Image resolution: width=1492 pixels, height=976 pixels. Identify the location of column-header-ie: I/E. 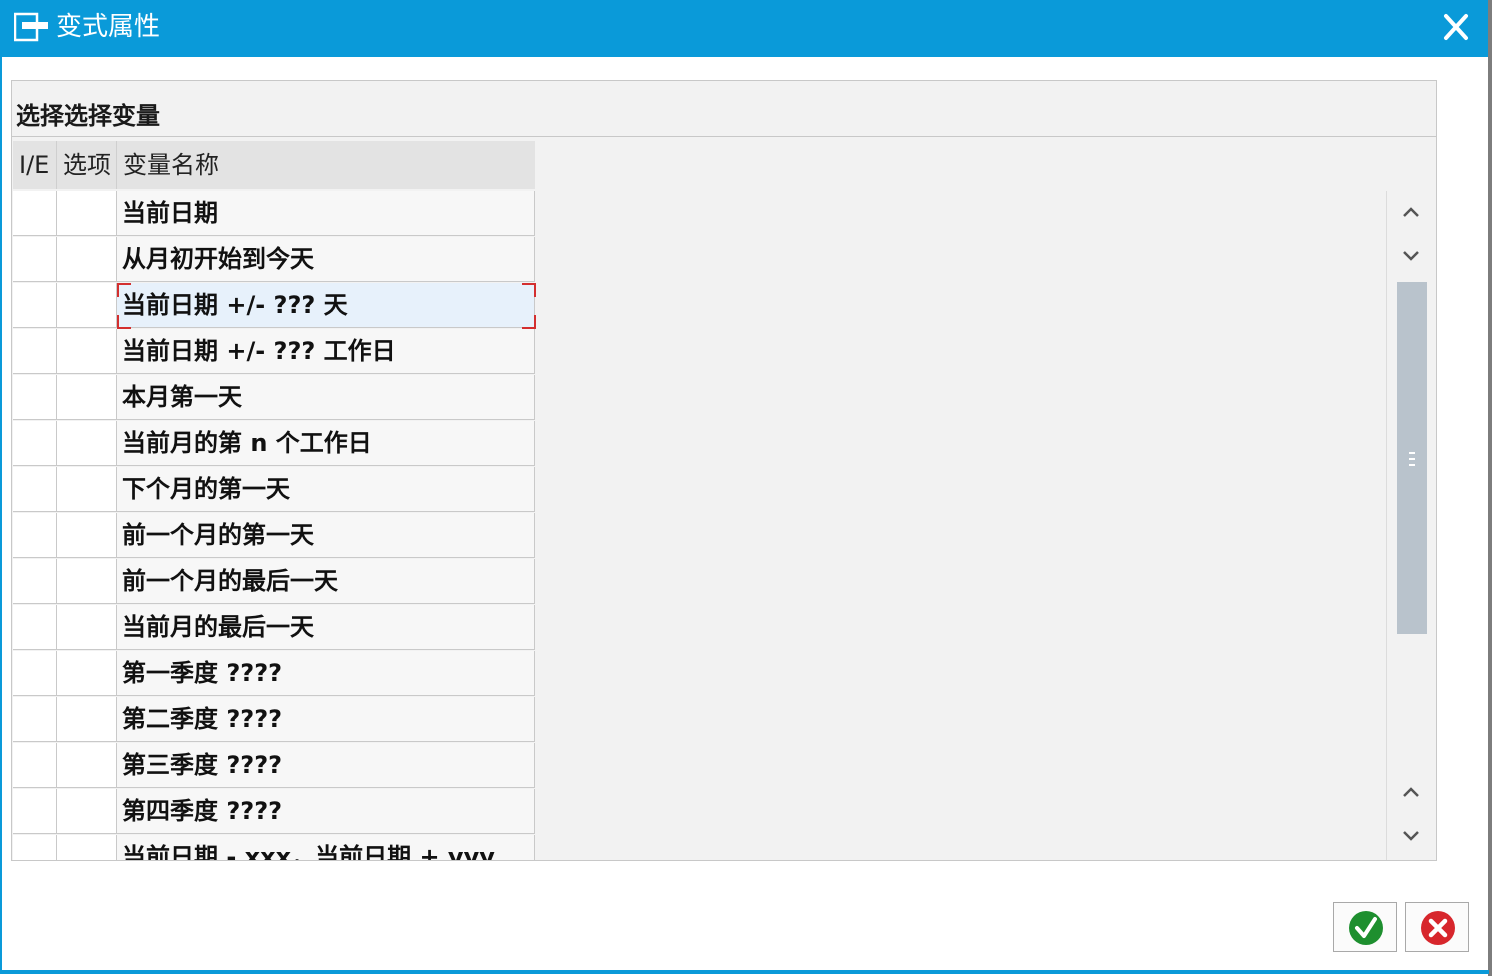
(35, 165).